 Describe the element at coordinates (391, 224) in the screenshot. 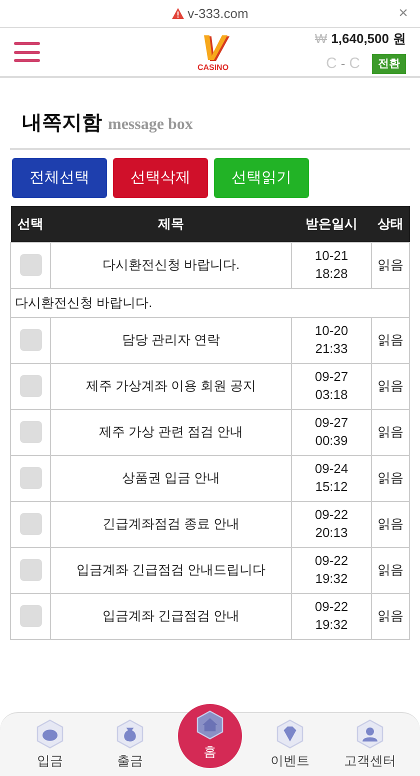

I see `column-header: 상태` at that location.